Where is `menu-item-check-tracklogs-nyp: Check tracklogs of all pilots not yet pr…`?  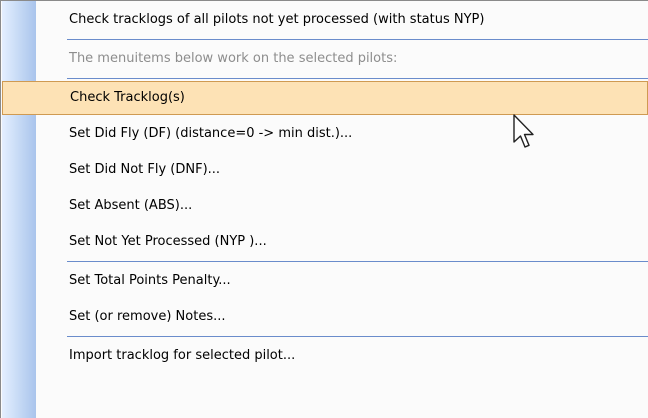 menu-item-check-tracklogs-nyp: Check tracklogs of all pilots not yet pr… is located at coordinates (324, 20).